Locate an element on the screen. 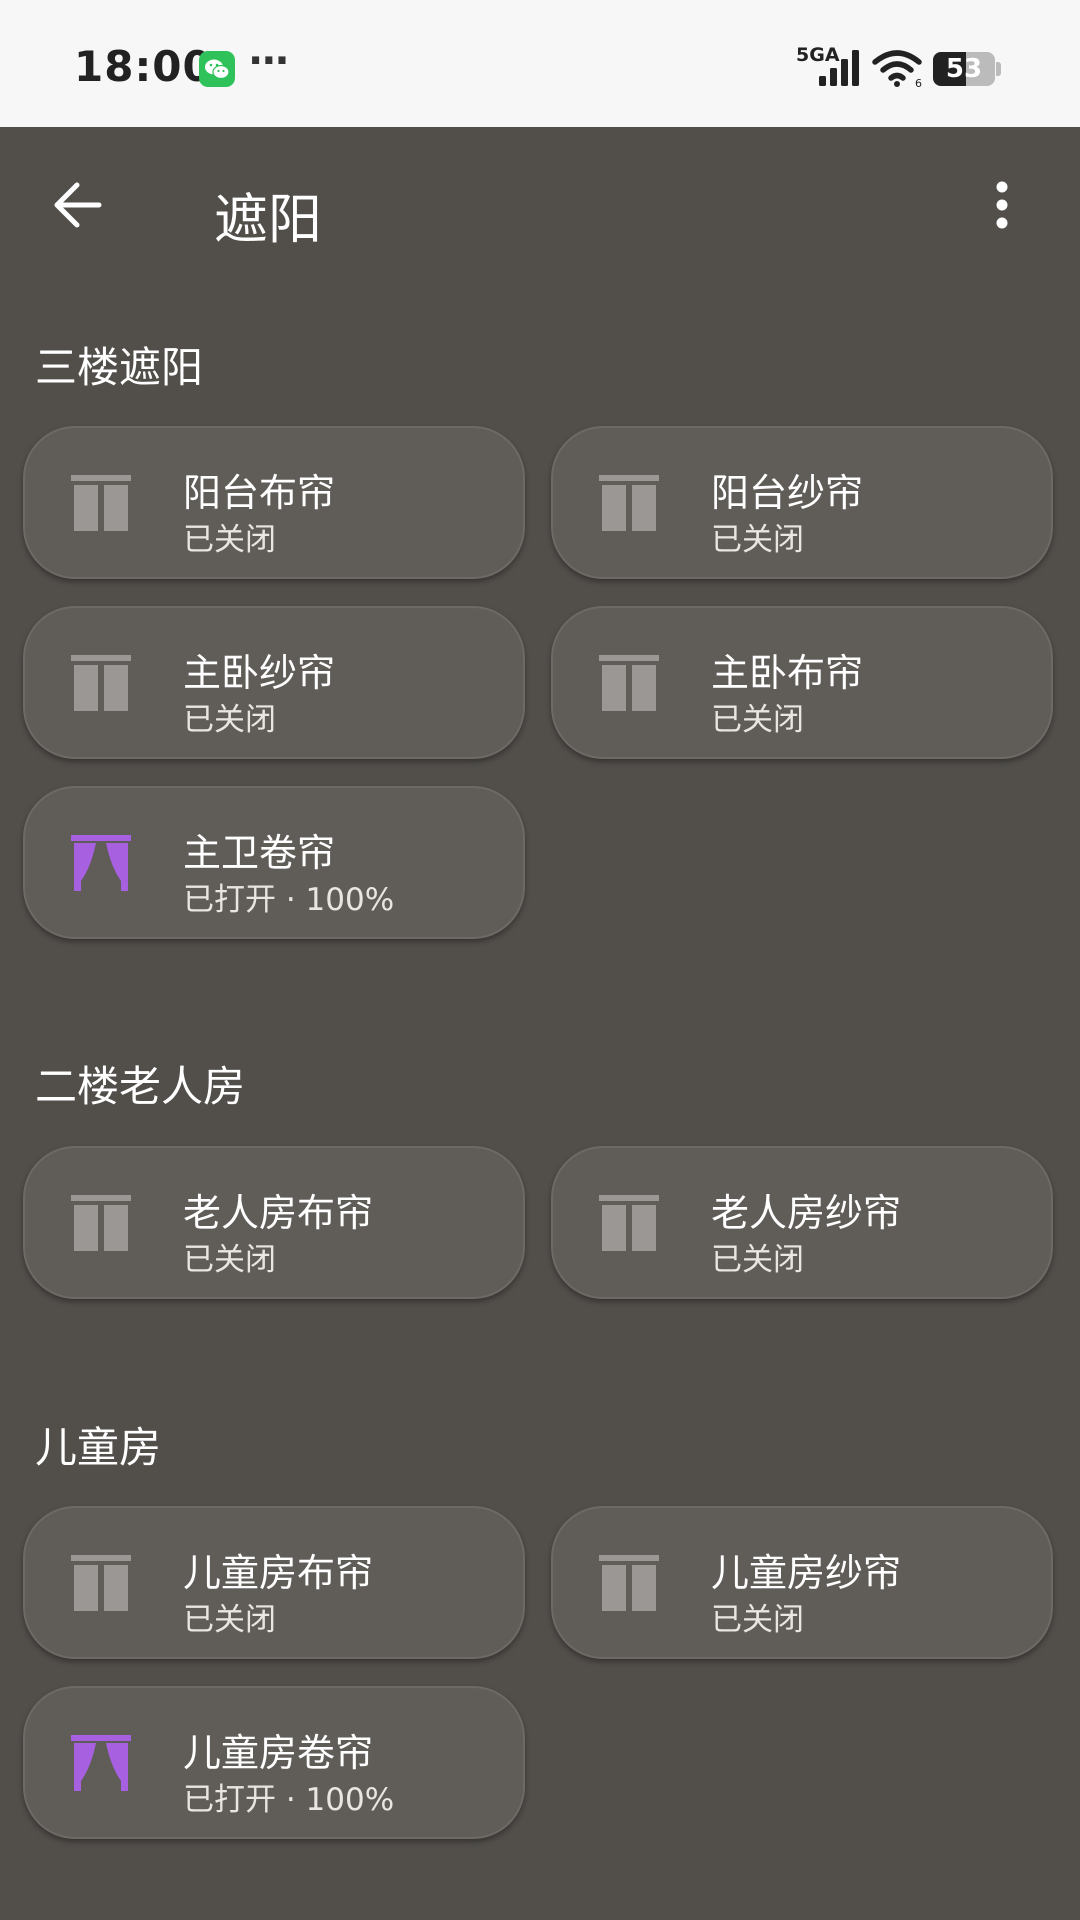 This screenshot has height=1920, width=1080. cover-card: 主卫卷帘 已打开 · 100% is located at coordinates (274, 862).